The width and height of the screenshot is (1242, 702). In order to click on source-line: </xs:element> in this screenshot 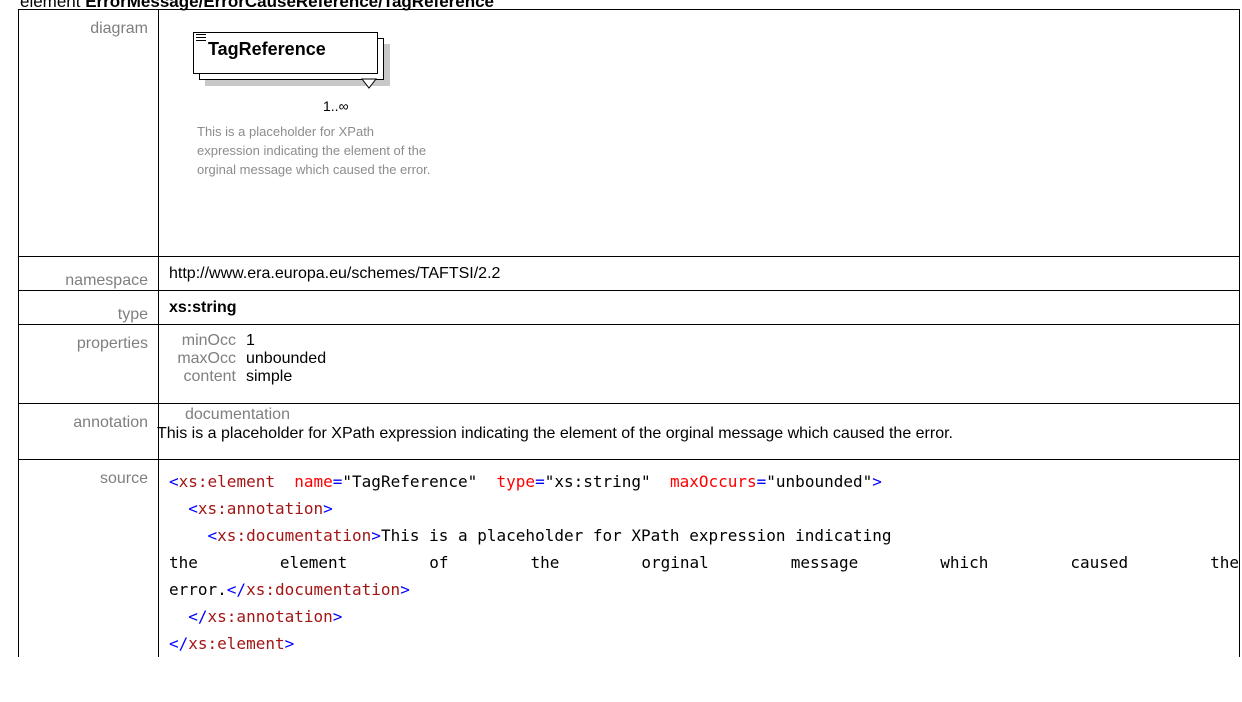, I will do `click(232, 643)`.